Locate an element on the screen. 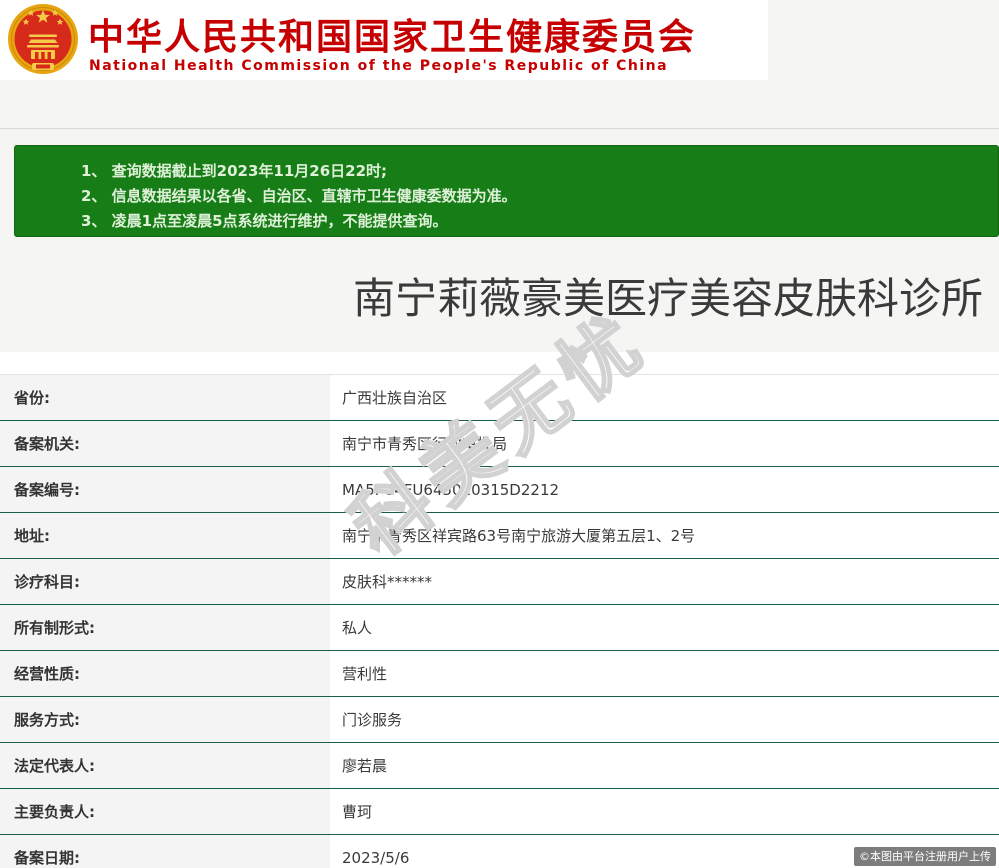 The height and width of the screenshot is (868, 999). field-label: 备案机关: is located at coordinates (165, 443).